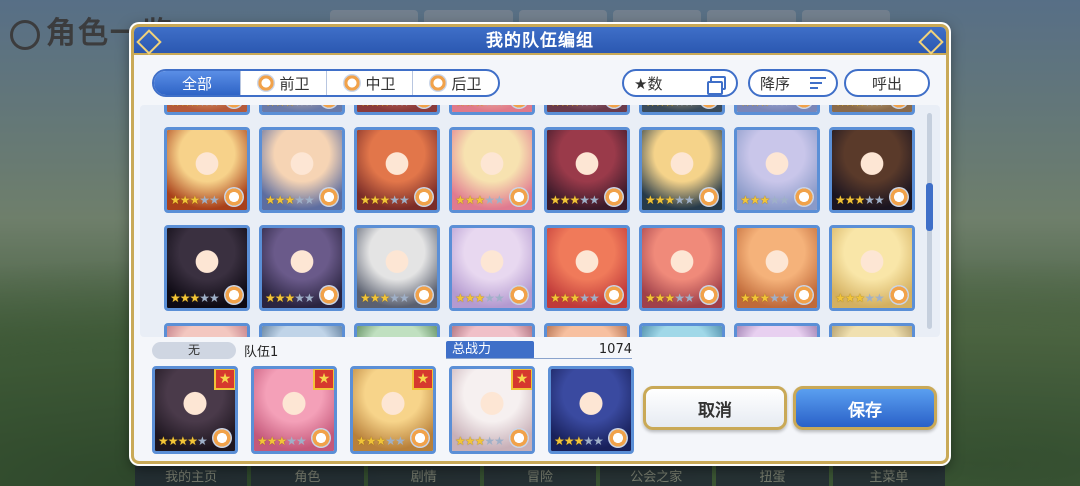 Image resolution: width=1080 pixels, height=486 pixels. Describe the element at coordinates (680, 83) in the screenshot. I see `sort-by-stars-button: ★数` at that location.